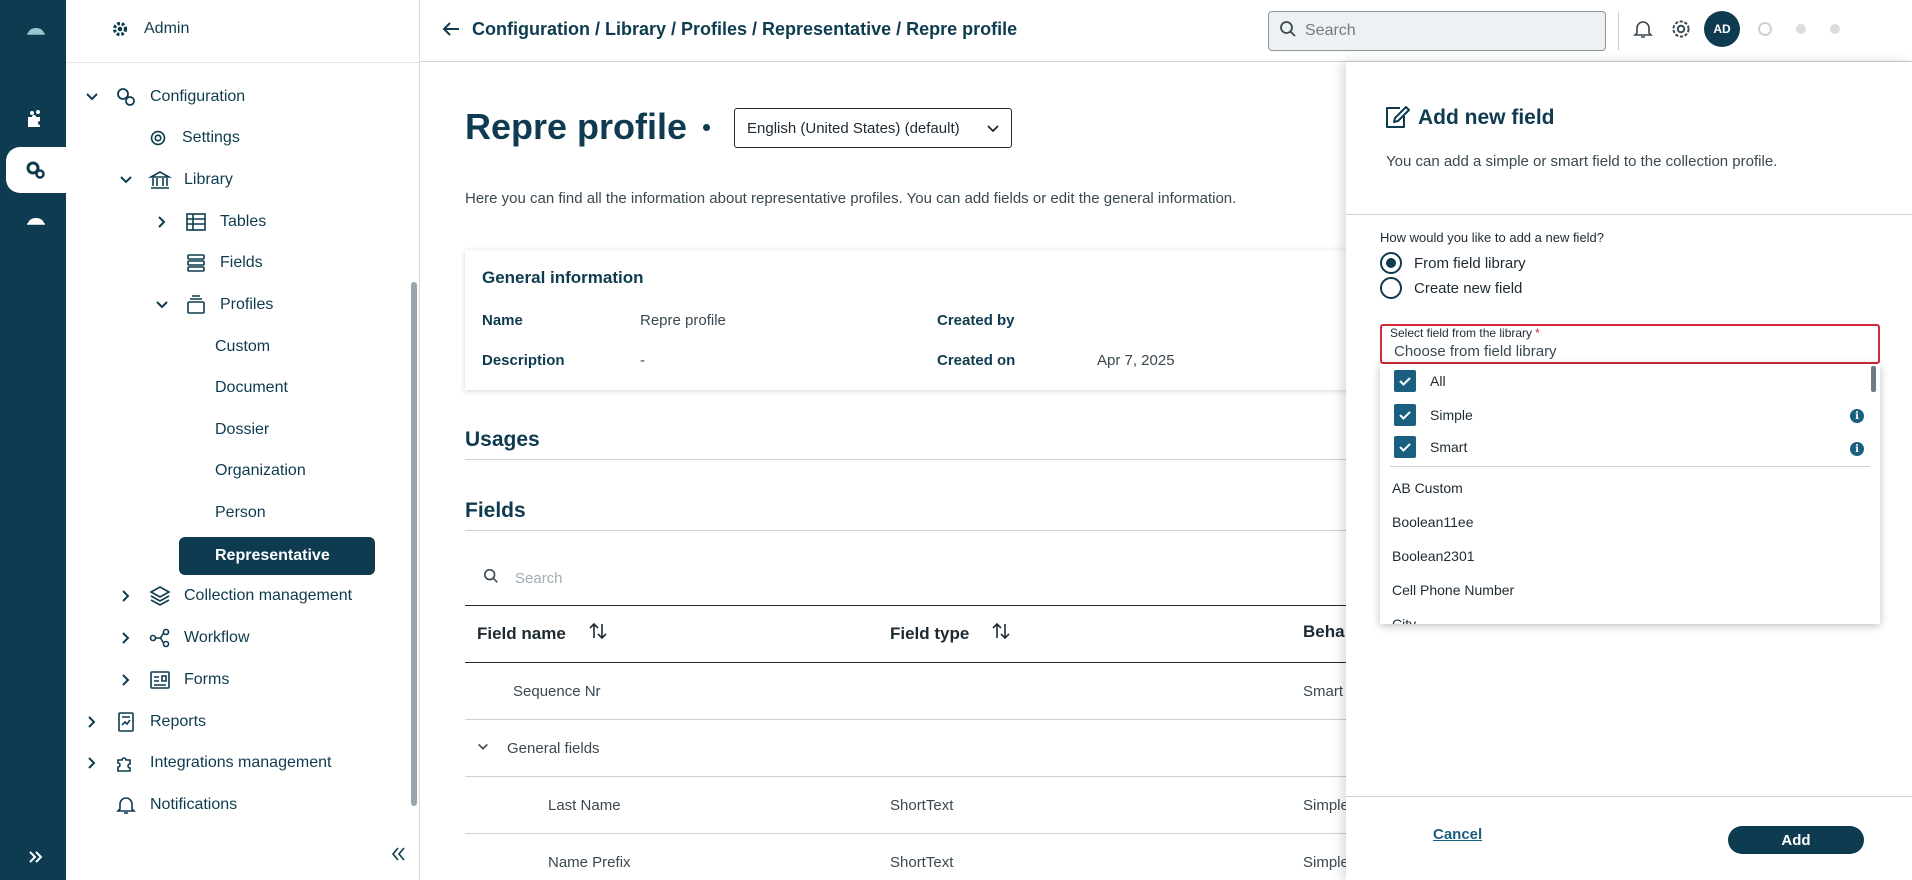  What do you see at coordinates (160, 680) in the screenshot?
I see `form-icon` at bounding box center [160, 680].